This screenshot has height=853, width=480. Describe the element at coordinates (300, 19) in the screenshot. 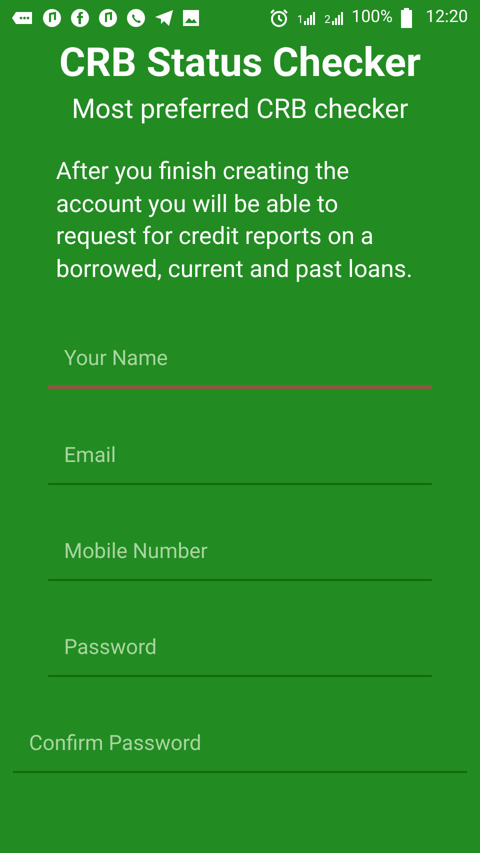

I see `sim-label: 1` at that location.